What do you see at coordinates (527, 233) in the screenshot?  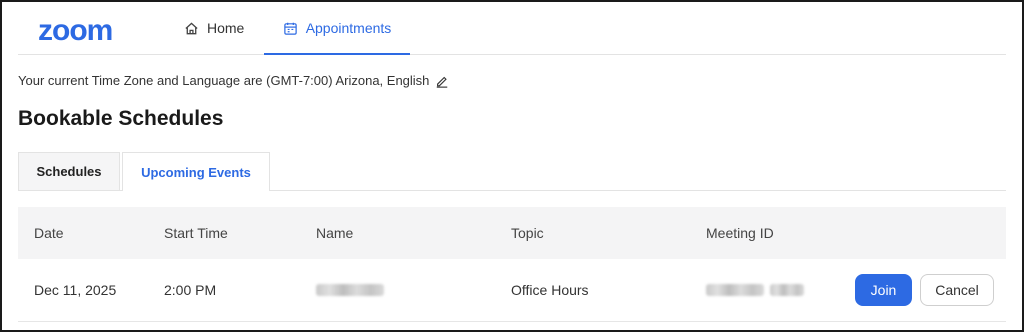 I see `header-topic: Topic` at bounding box center [527, 233].